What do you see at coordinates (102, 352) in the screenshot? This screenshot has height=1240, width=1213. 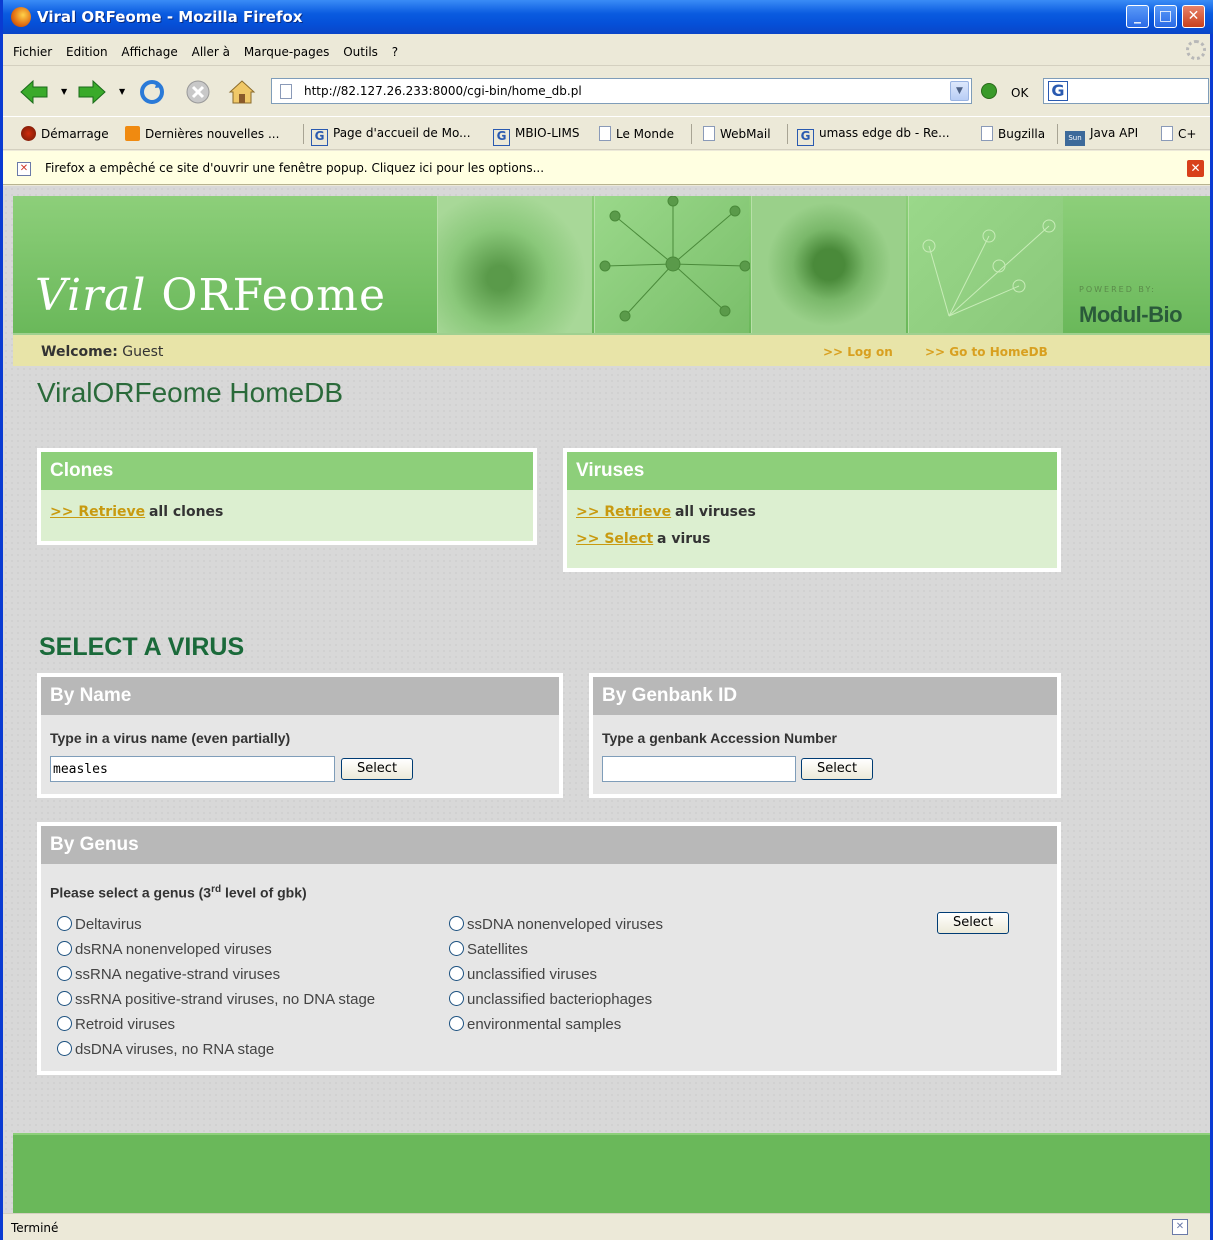 I see `welcome-text: Welcome: Guest` at bounding box center [102, 352].